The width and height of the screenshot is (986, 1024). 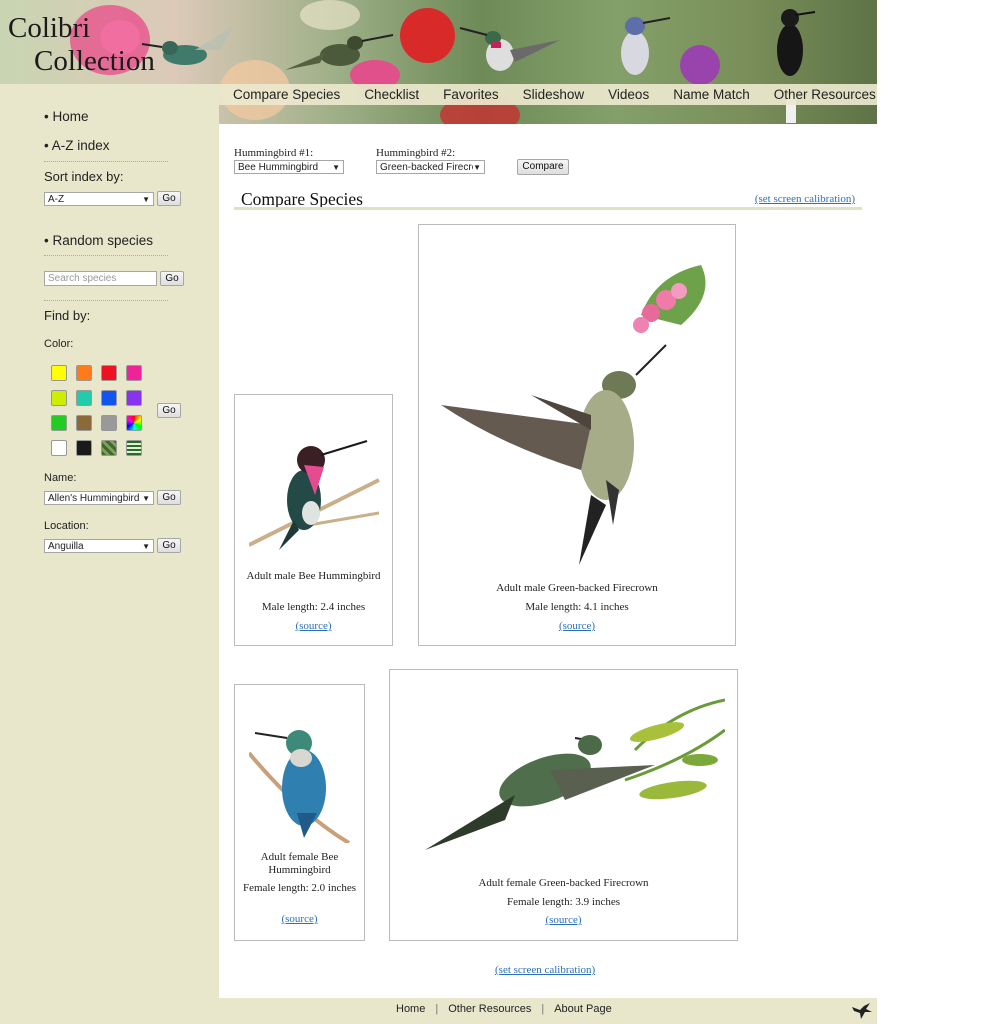 I want to click on location-label: Location:, so click(x=66, y=526).